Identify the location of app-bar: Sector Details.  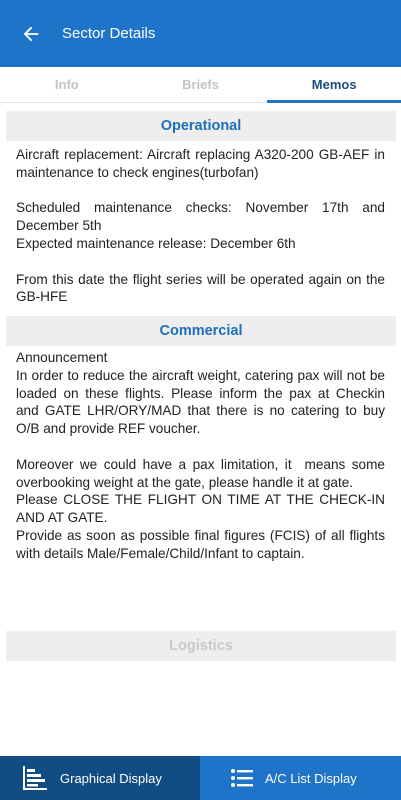
(200, 33).